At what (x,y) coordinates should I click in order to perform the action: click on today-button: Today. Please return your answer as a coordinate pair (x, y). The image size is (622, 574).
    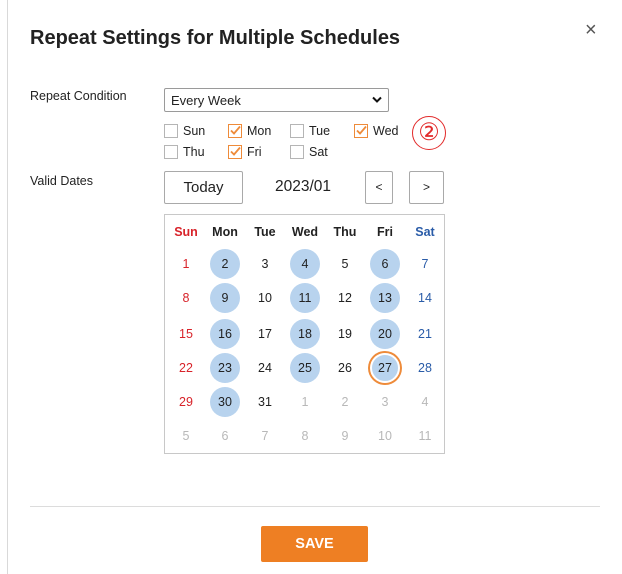
    Looking at the image, I should click on (203, 187).